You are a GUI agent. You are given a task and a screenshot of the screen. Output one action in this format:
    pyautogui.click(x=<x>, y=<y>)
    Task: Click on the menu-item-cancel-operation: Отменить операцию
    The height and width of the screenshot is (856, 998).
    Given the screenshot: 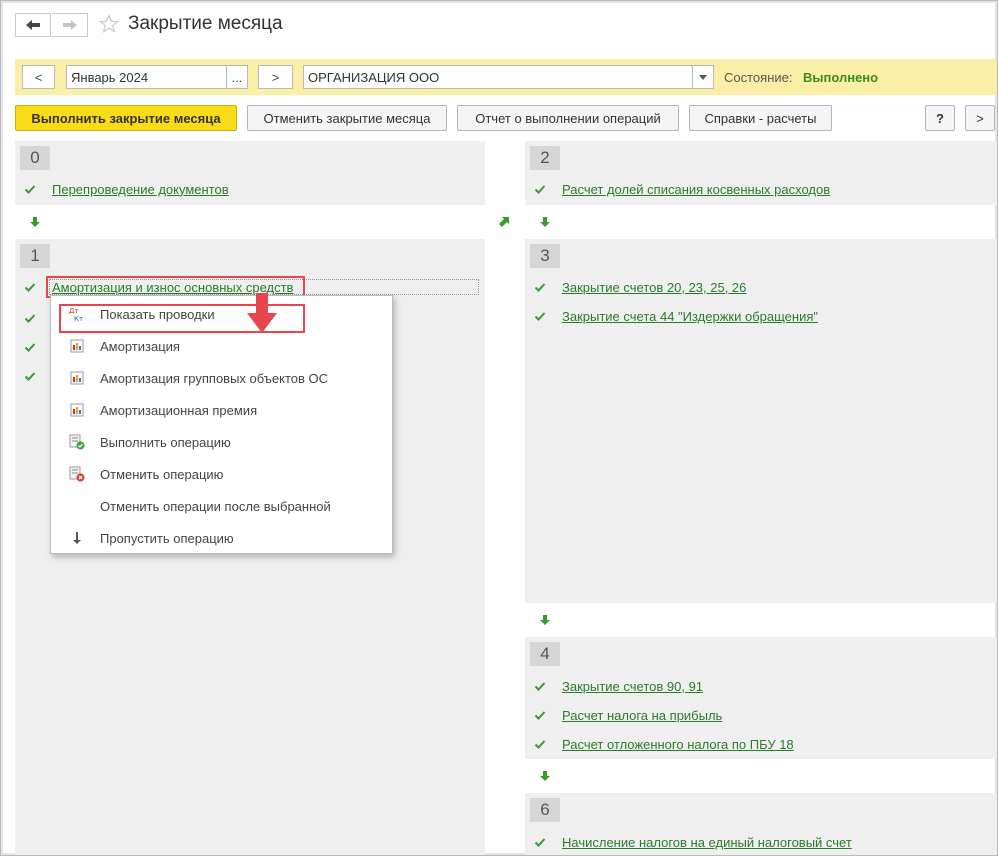 What is the action you would take?
    pyautogui.click(x=221, y=474)
    